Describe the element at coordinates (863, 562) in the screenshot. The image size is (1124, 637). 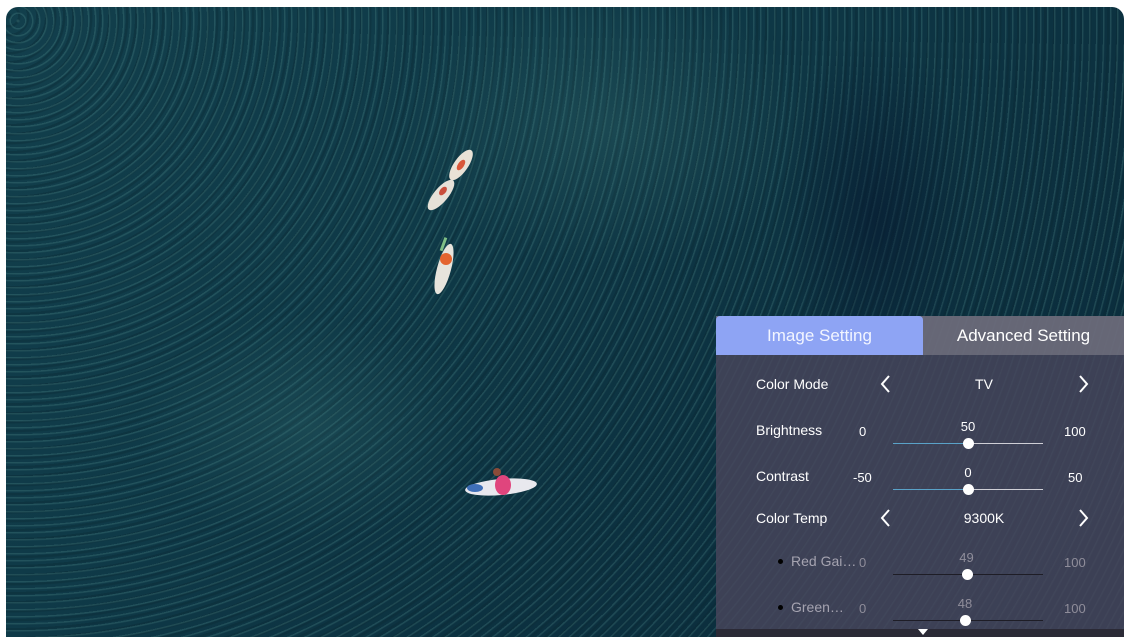
I see `red-gain-min: 0` at that location.